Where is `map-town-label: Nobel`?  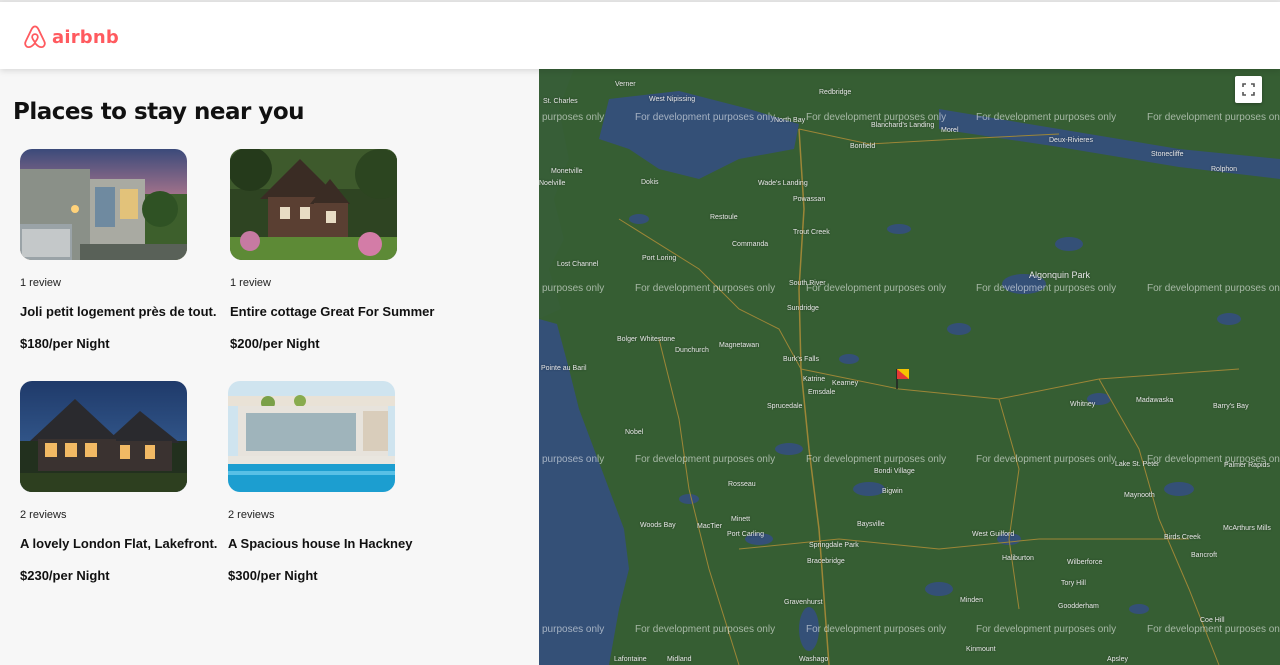 map-town-label: Nobel is located at coordinates (634, 432).